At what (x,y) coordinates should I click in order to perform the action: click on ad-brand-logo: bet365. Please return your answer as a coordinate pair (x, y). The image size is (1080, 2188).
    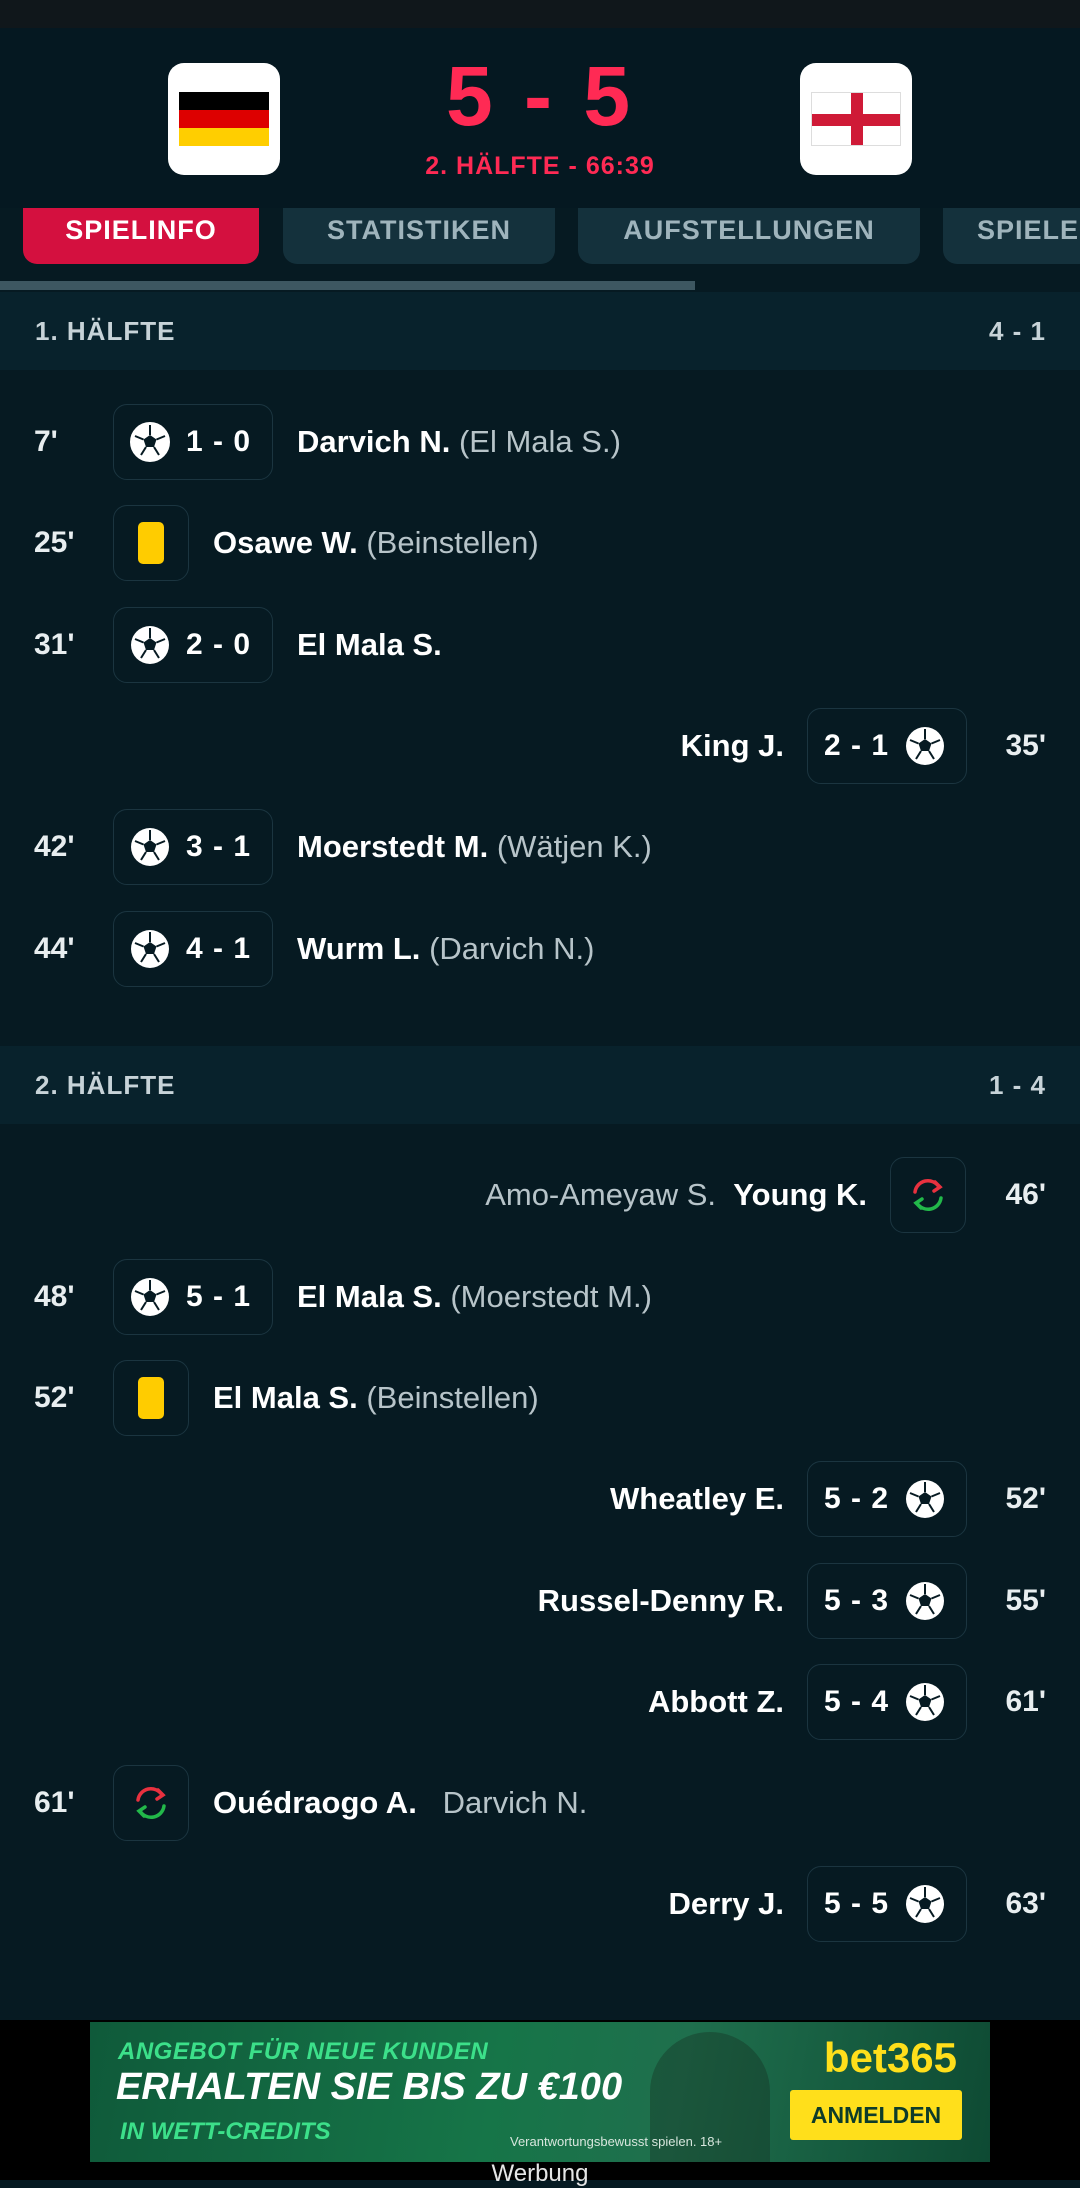
    Looking at the image, I should click on (890, 2057).